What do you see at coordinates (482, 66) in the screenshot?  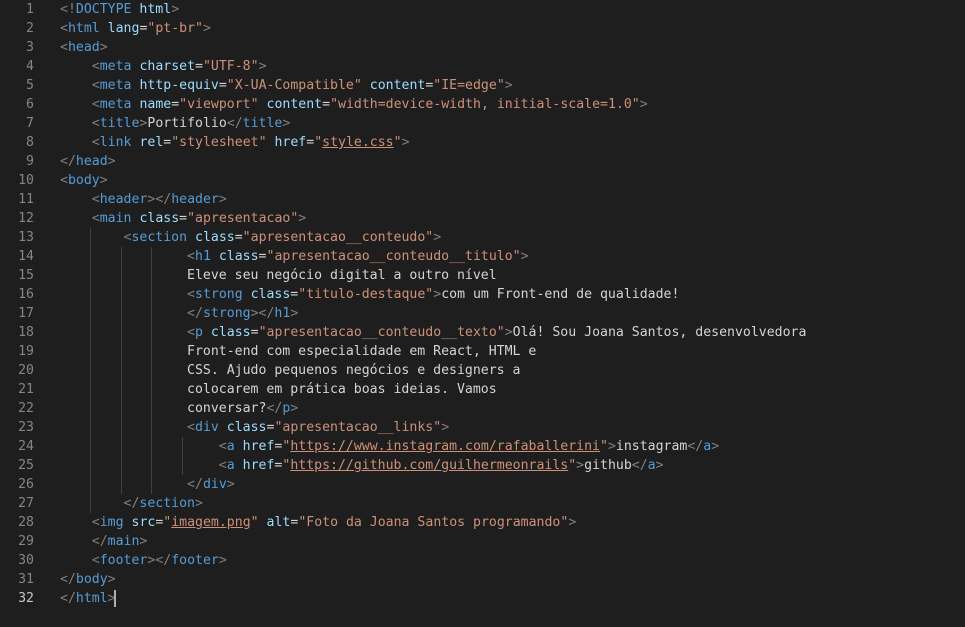 I see `code-line: 4 <meta charset="UTF-8">` at bounding box center [482, 66].